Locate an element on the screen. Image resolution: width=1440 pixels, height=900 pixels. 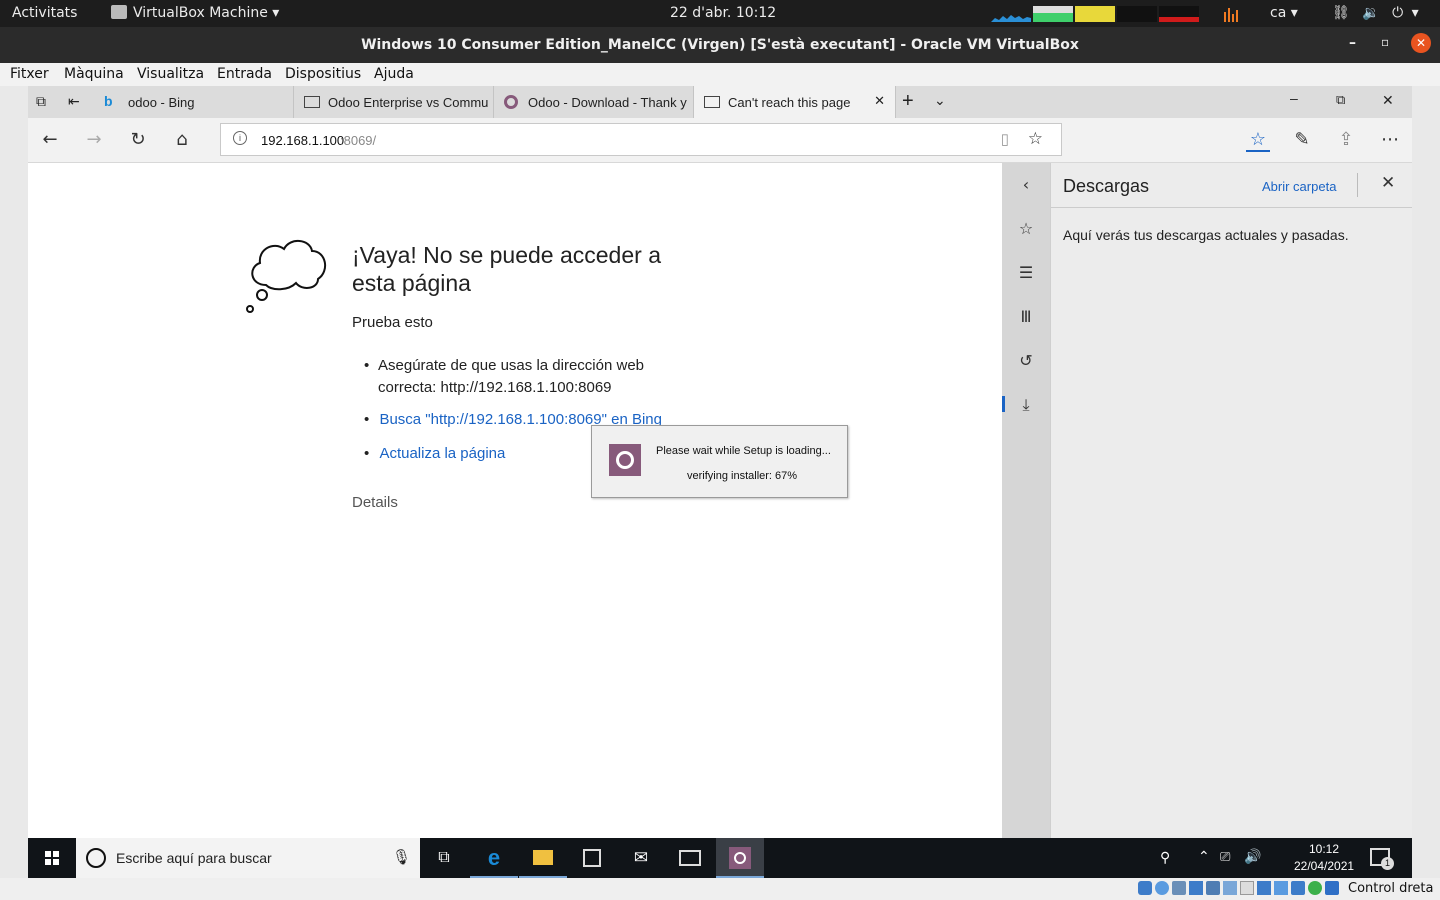
network-icon: ⛓ is located at coordinates (1341, 13).